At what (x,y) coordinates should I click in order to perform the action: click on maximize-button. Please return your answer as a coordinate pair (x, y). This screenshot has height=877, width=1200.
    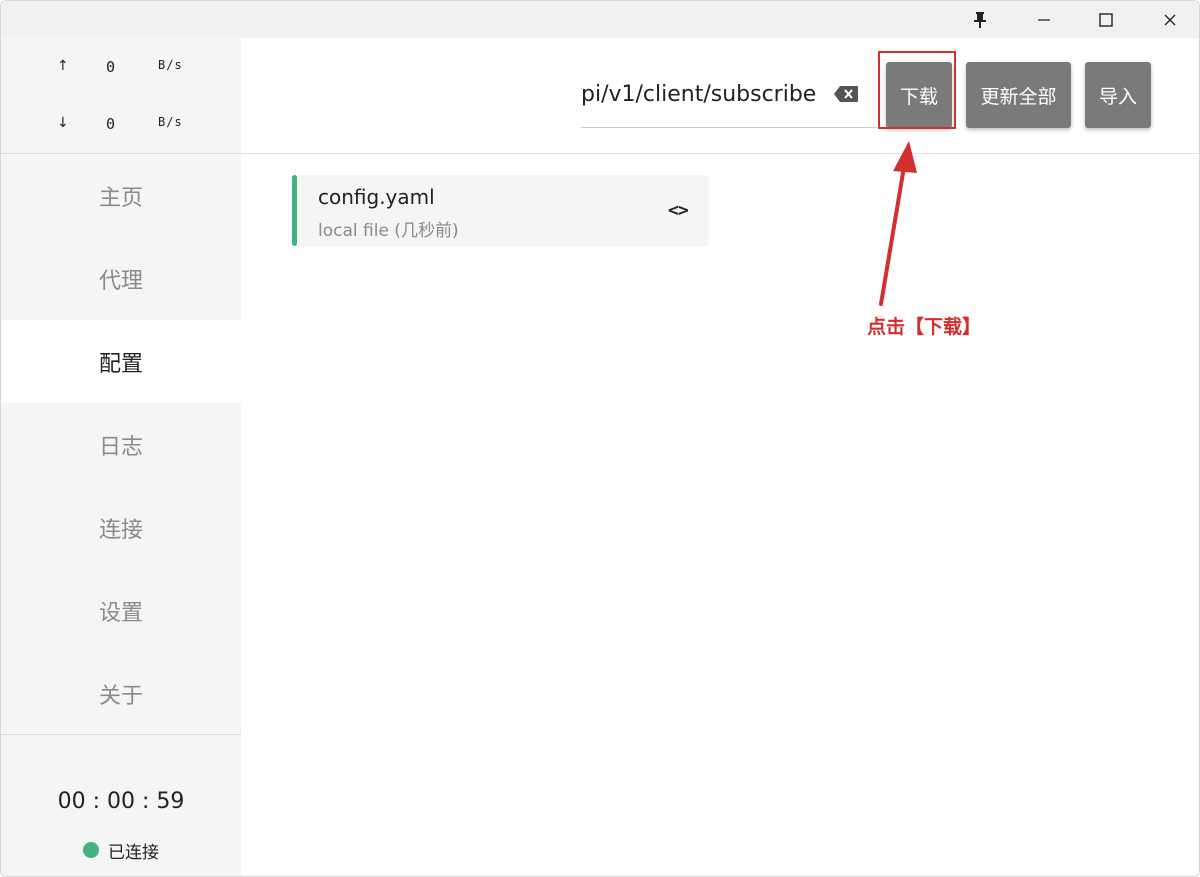
    Looking at the image, I should click on (1106, 19).